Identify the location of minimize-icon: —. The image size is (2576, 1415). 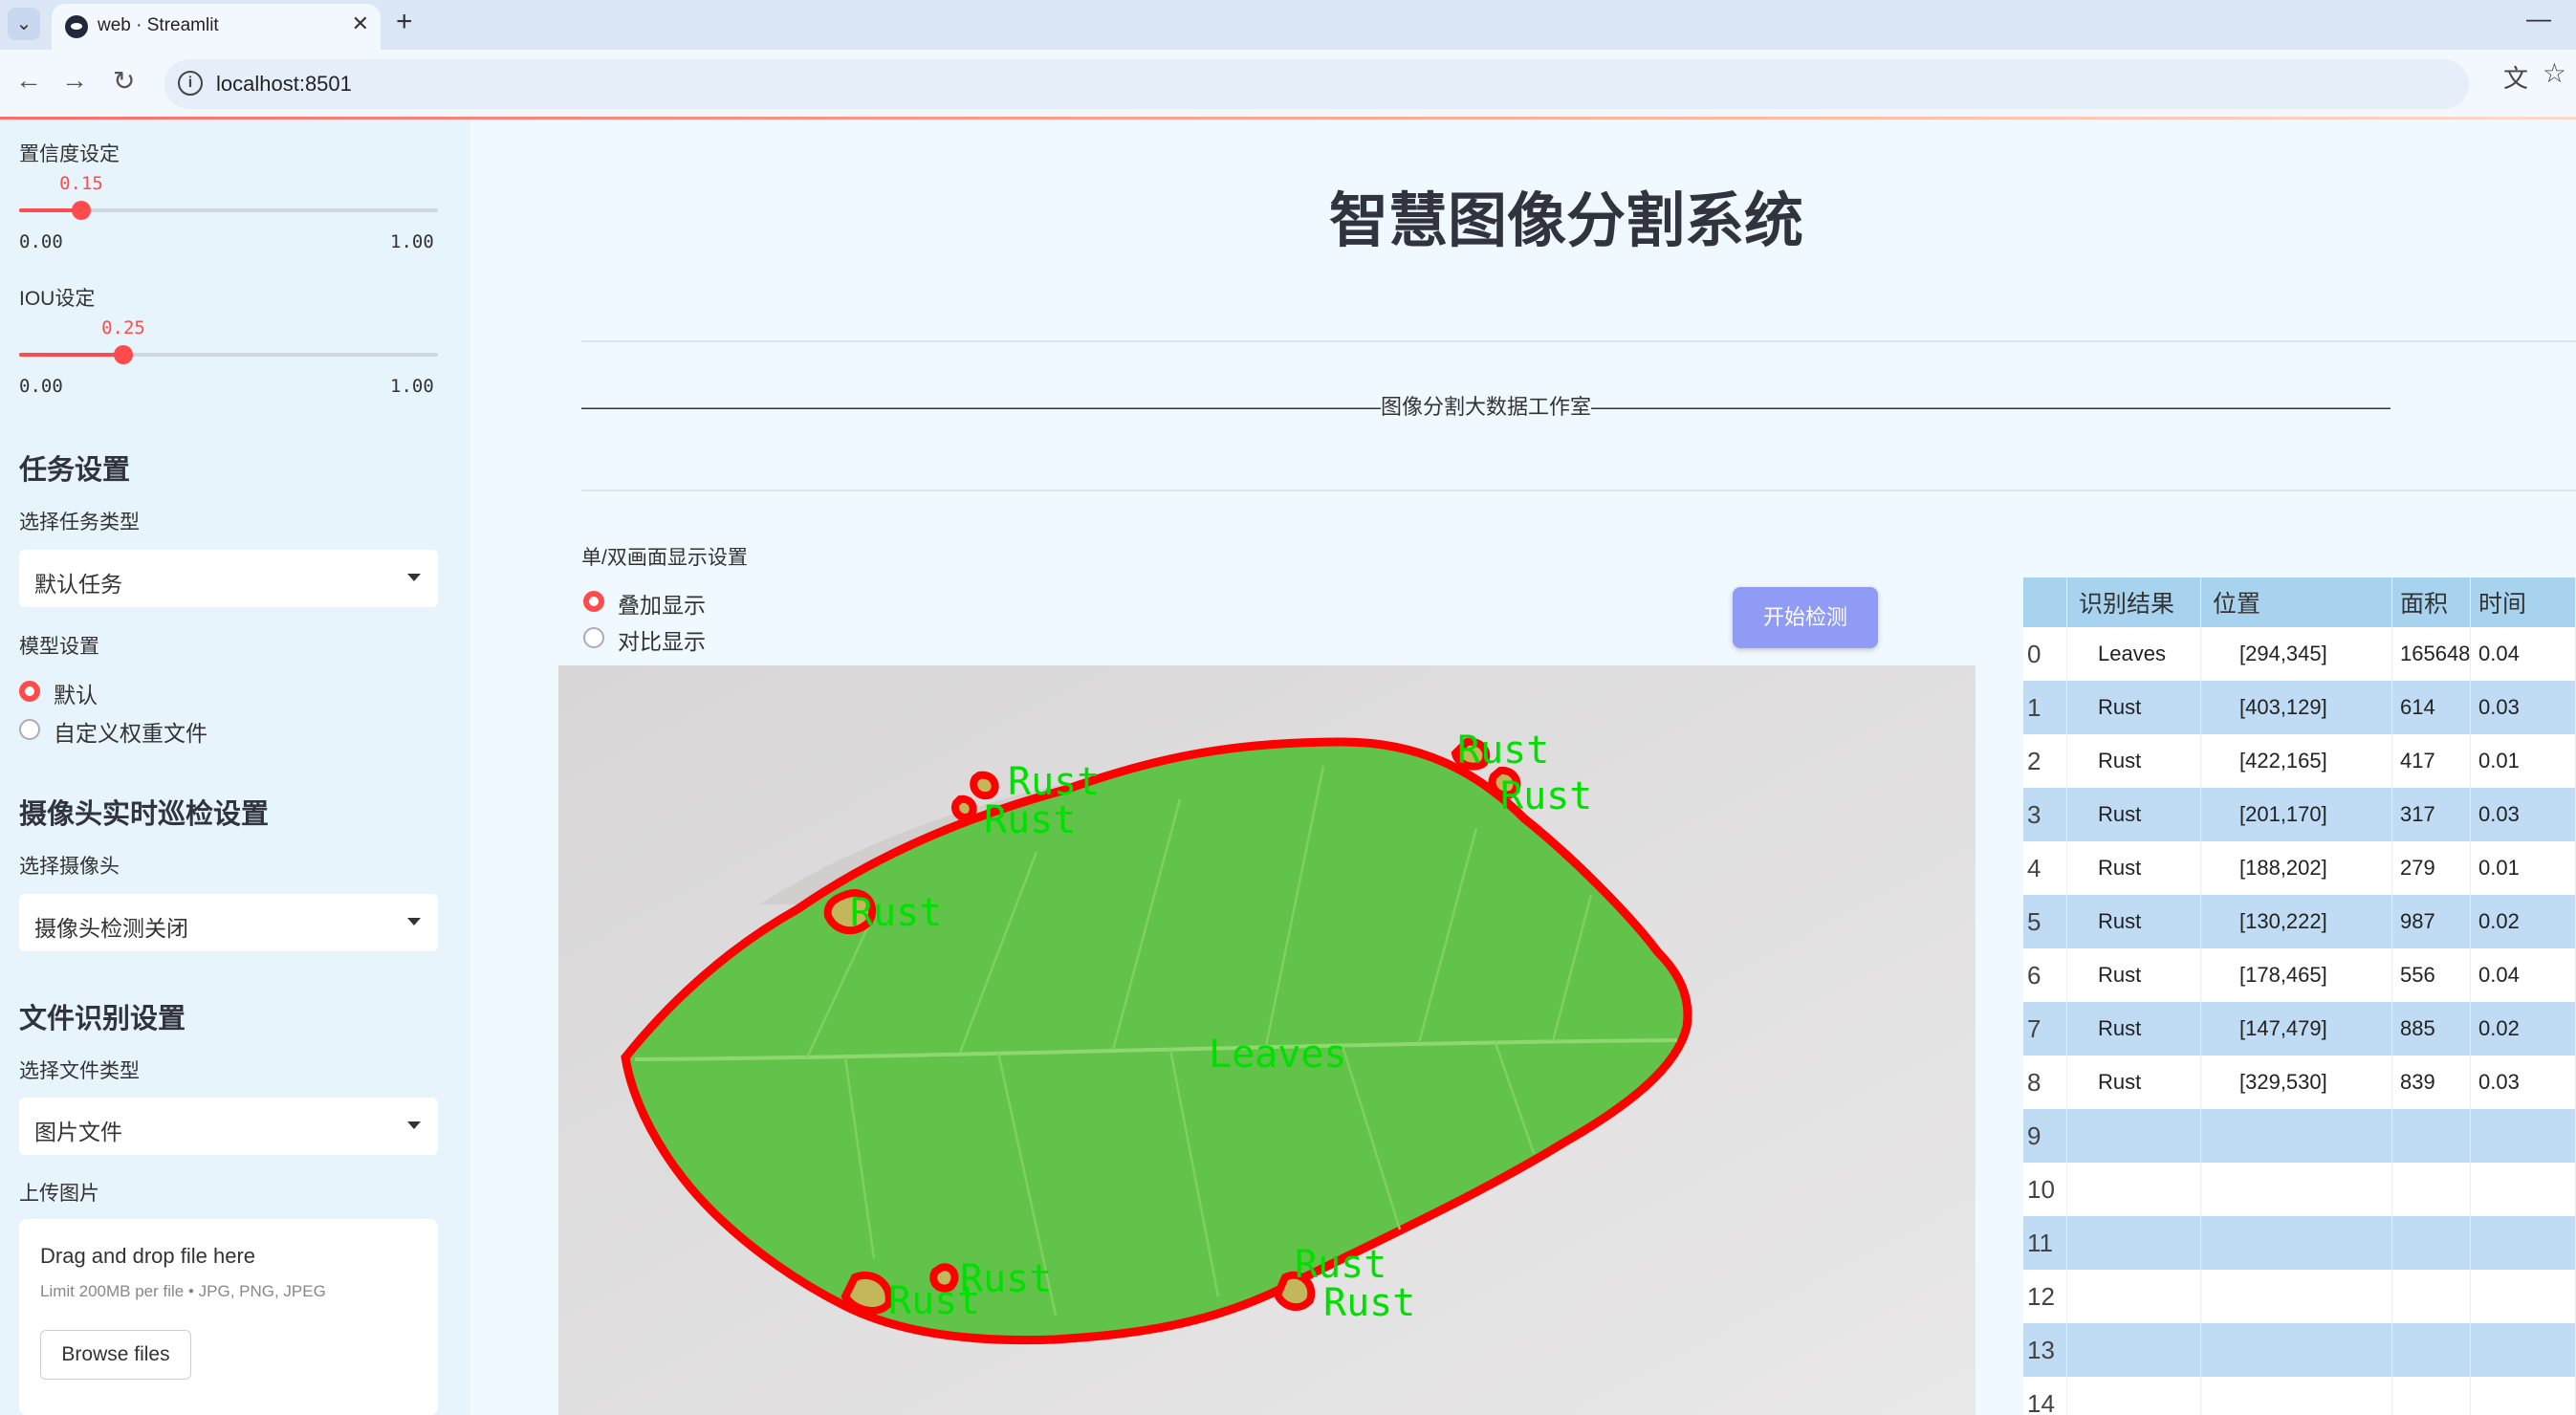
(2538, 18).